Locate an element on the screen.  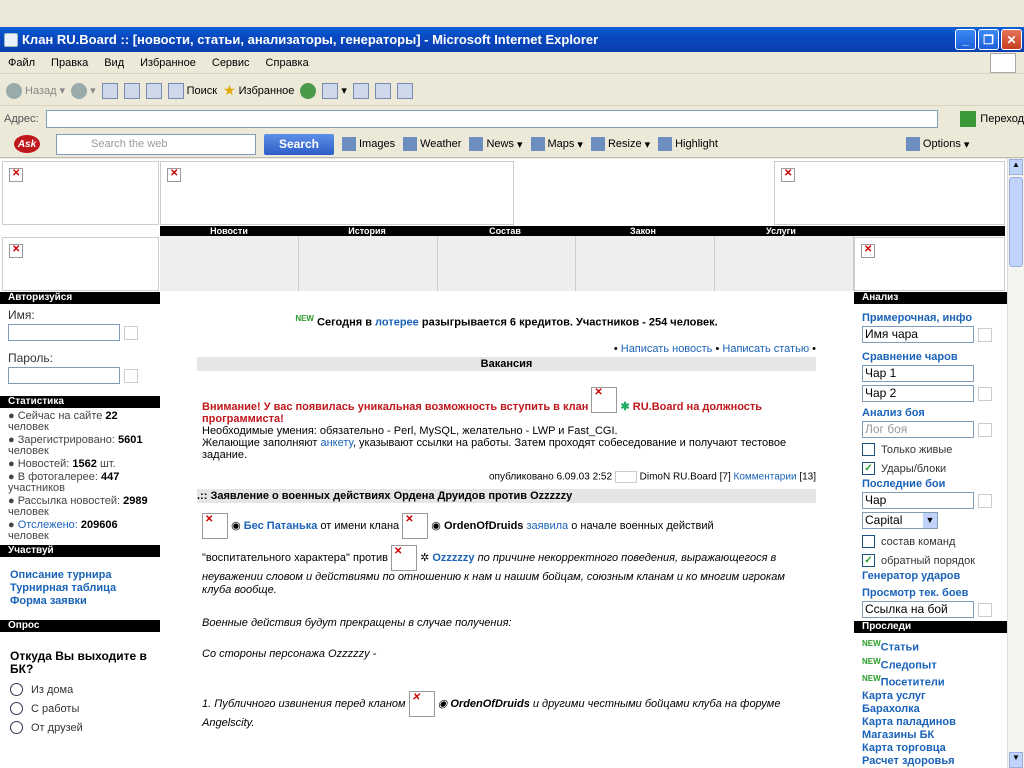
compare-submit is located at coordinates (985, 393).